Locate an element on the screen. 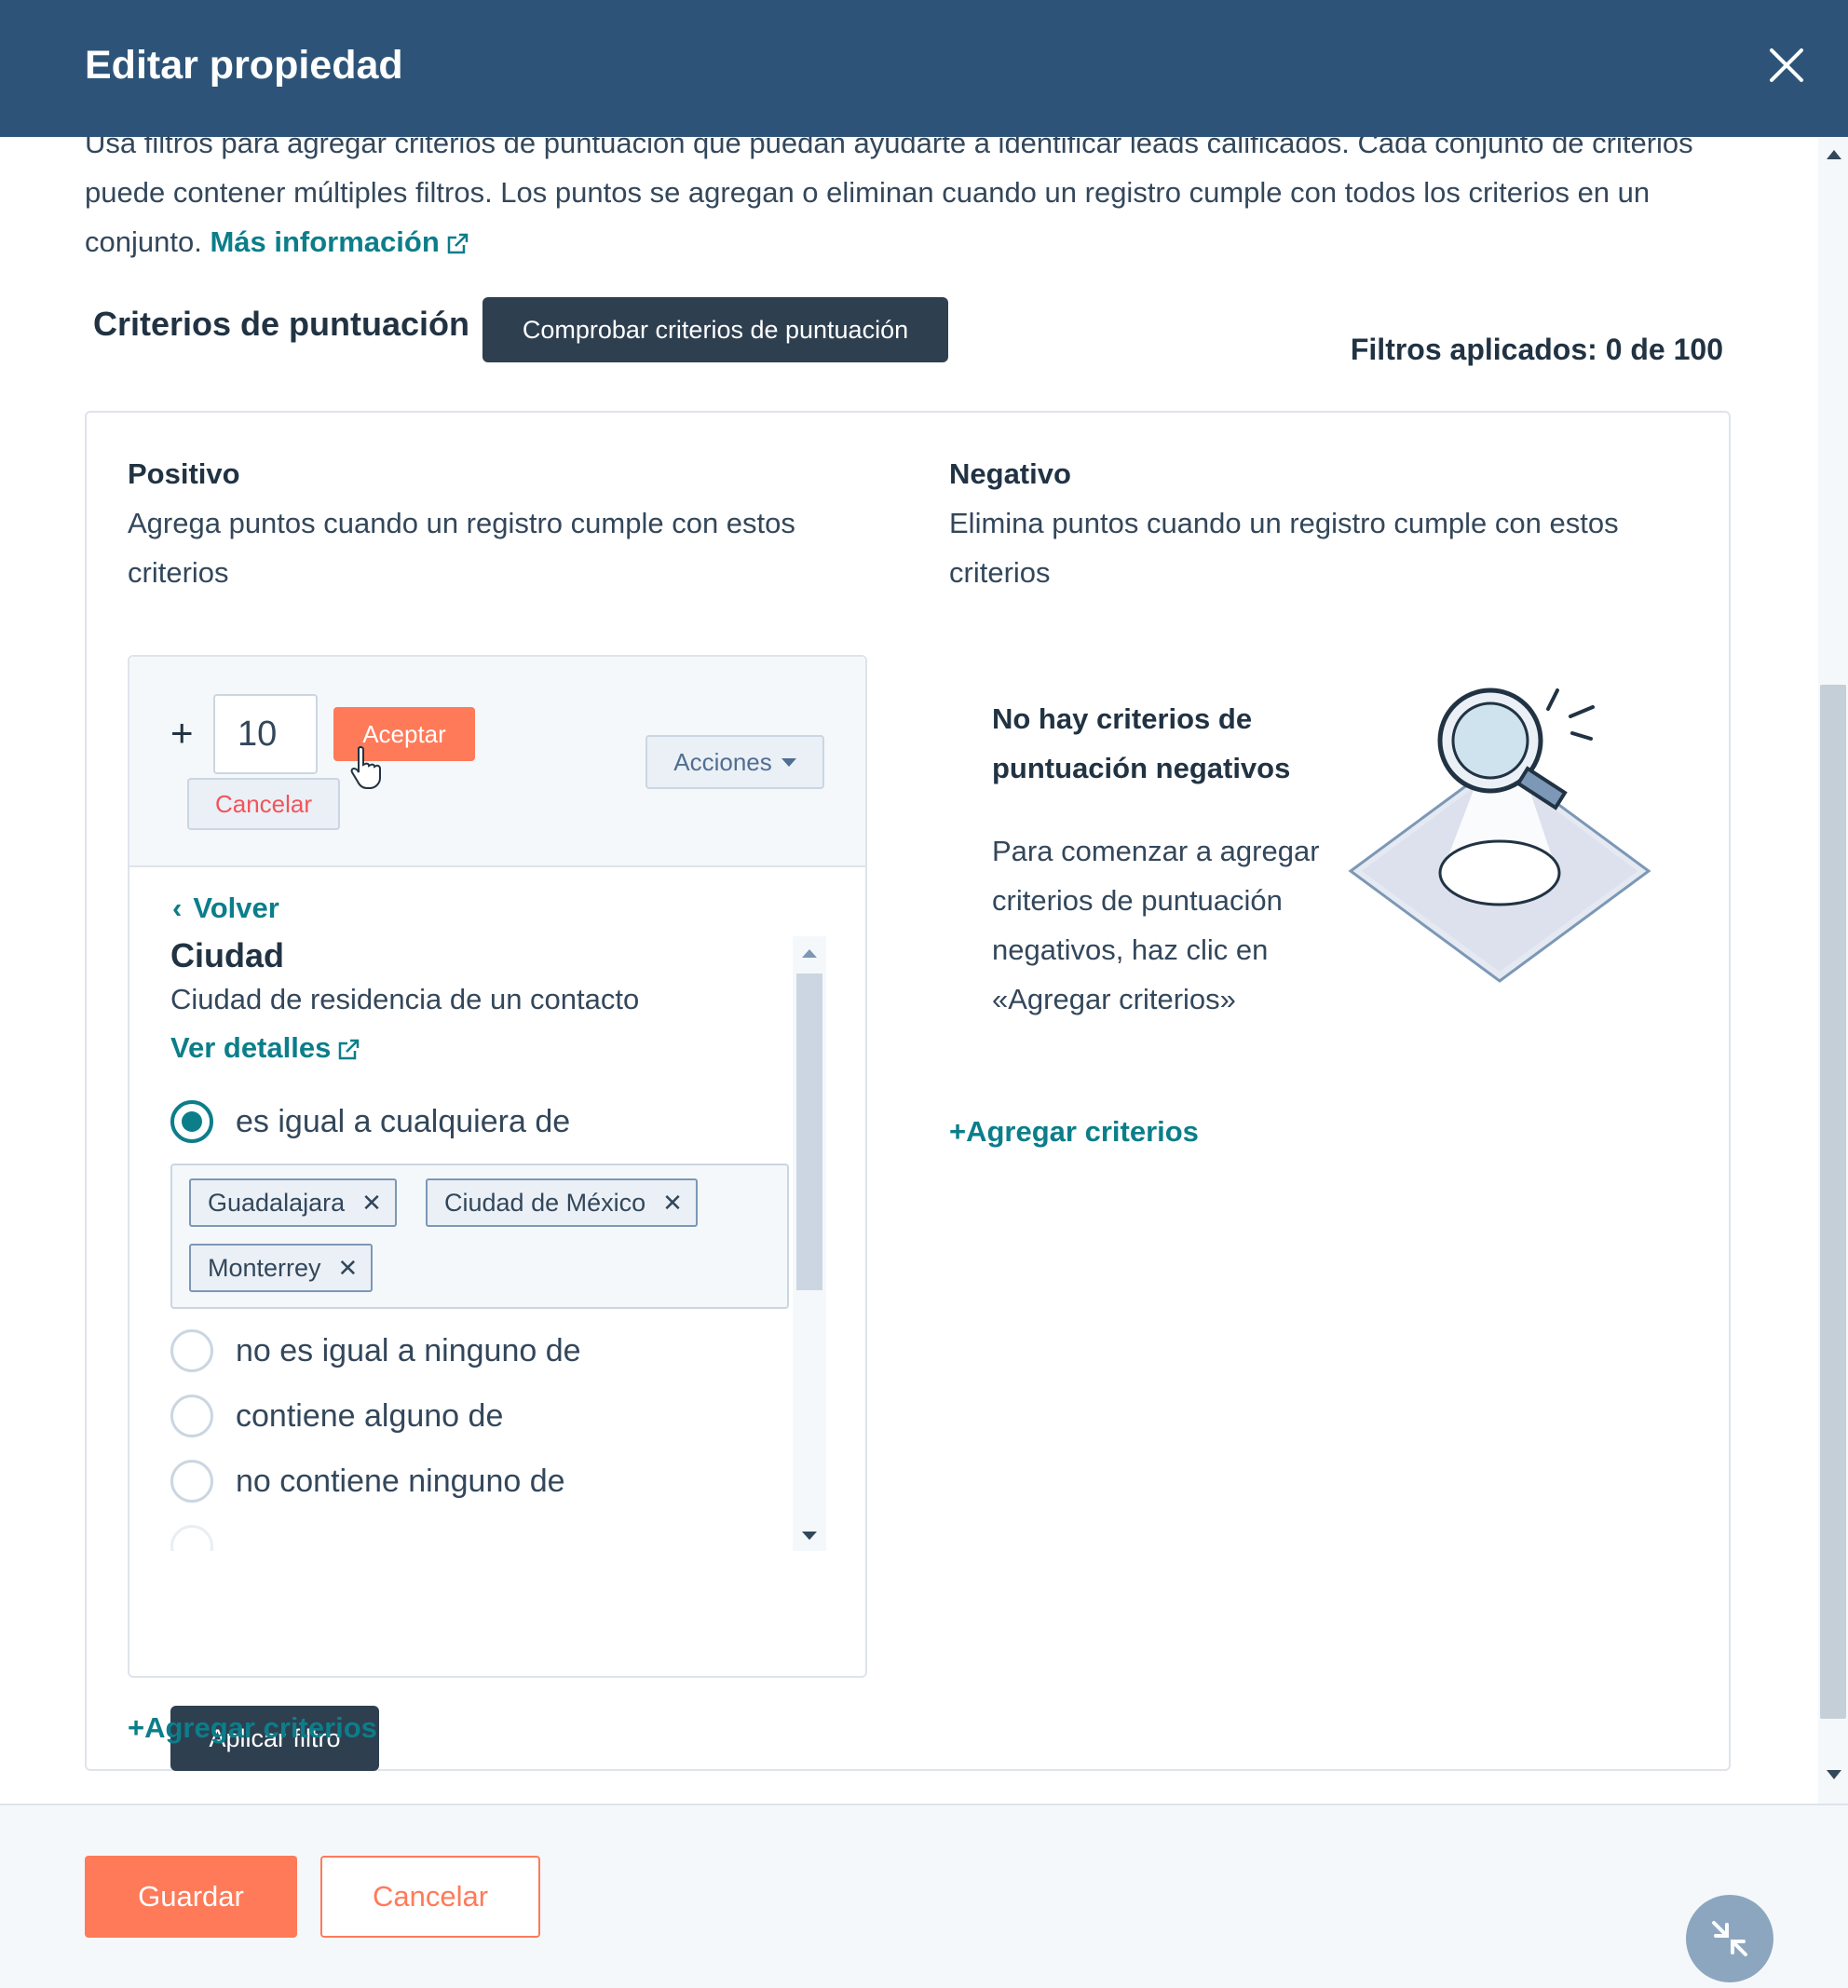  points-input is located at coordinates (265, 734).